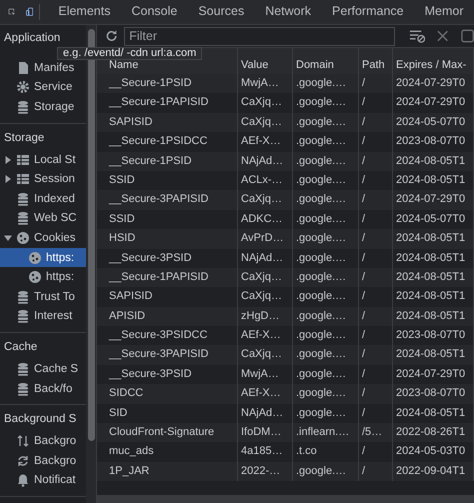 The image size is (474, 503). What do you see at coordinates (259, 36) in the screenshot?
I see `filter-field: Filter` at bounding box center [259, 36].